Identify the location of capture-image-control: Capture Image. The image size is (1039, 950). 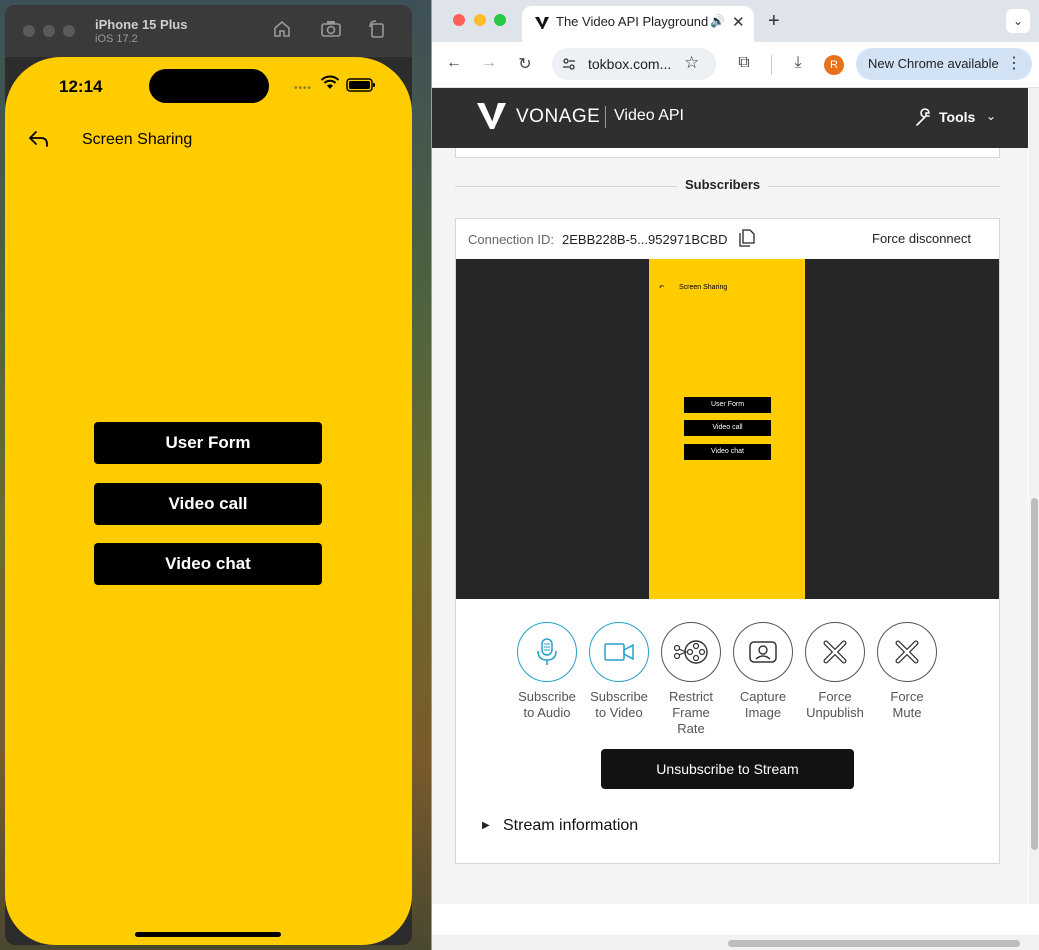
(763, 671).